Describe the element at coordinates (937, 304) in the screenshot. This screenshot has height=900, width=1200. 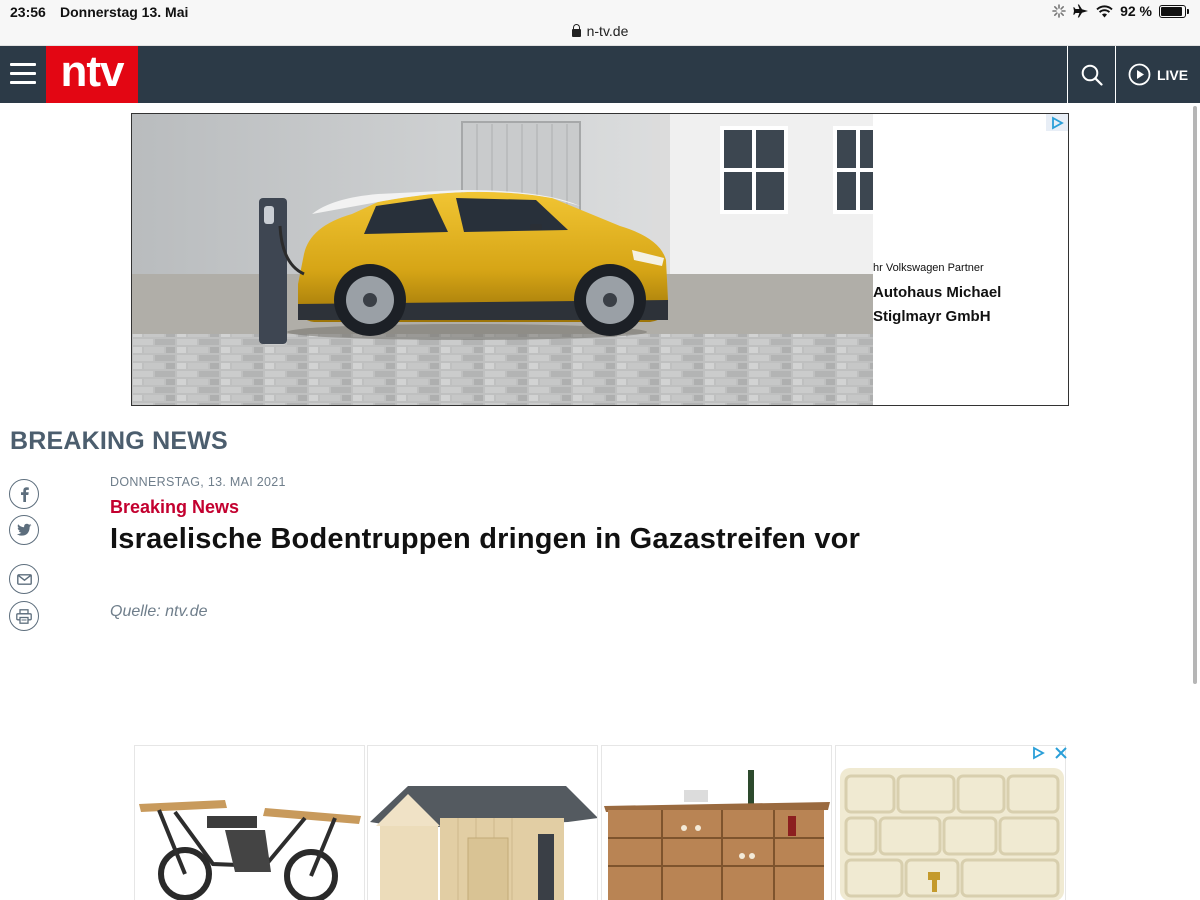
I see `ad-dealer-name: Autohaus Michael Stiglmayr GmbH` at that location.